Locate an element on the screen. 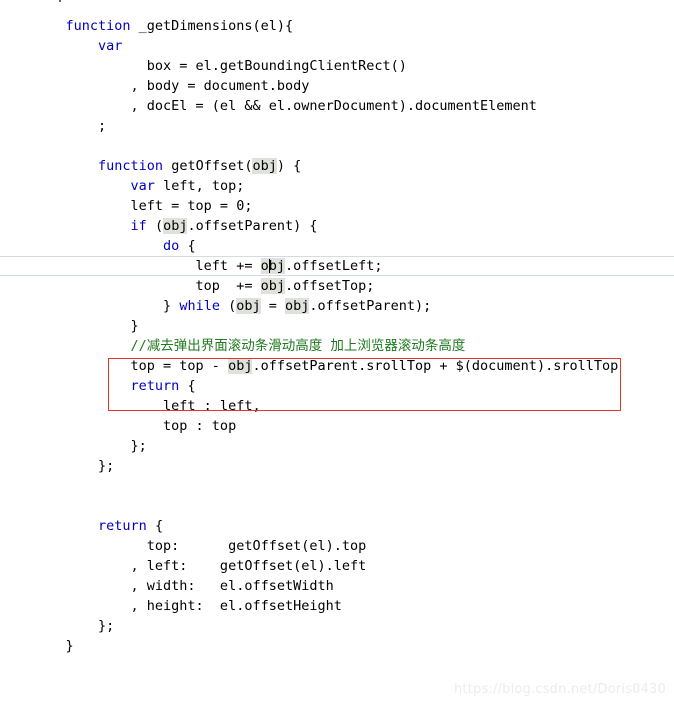 The height and width of the screenshot is (703, 674). code-text: left : left, is located at coordinates (147, 406).